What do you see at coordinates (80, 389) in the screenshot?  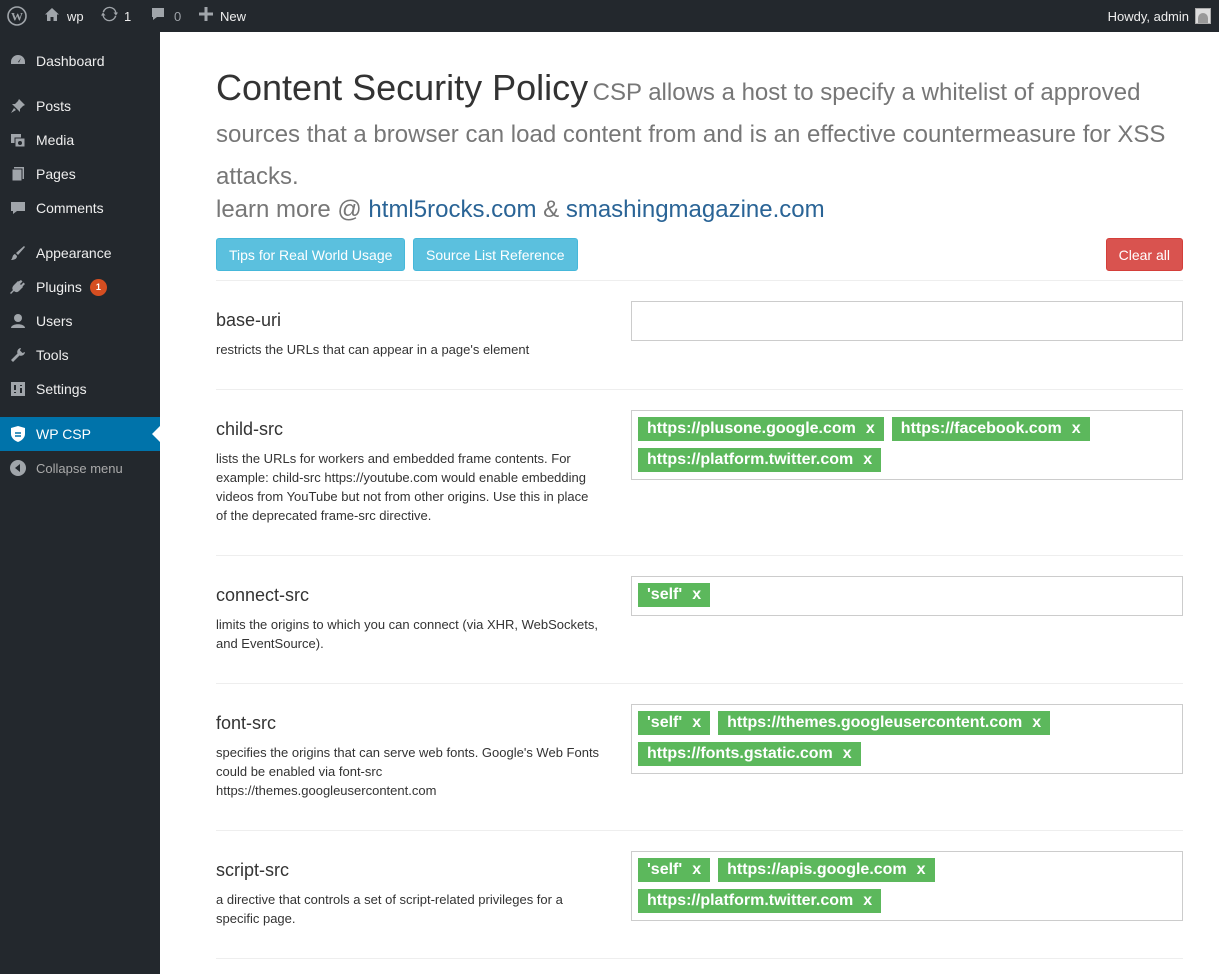 I see `sidebar-item-settings: Settings` at bounding box center [80, 389].